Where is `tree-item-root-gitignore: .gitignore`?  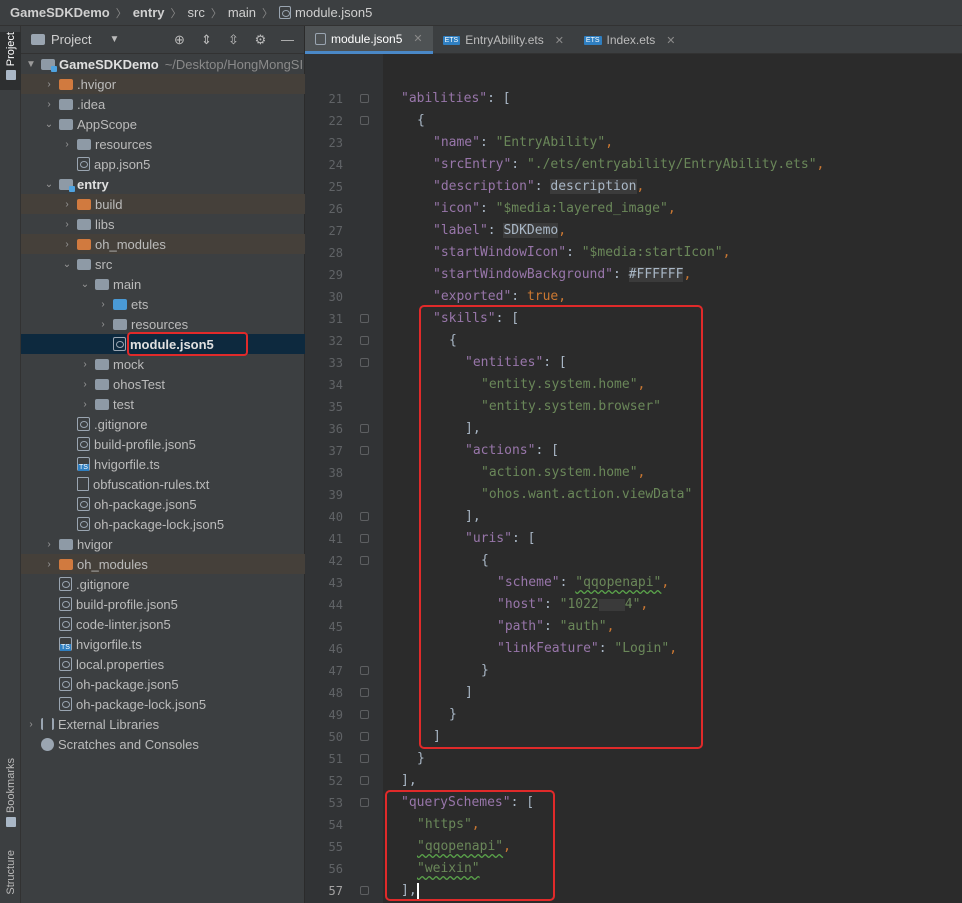 tree-item-root-gitignore: .gitignore is located at coordinates (163, 584).